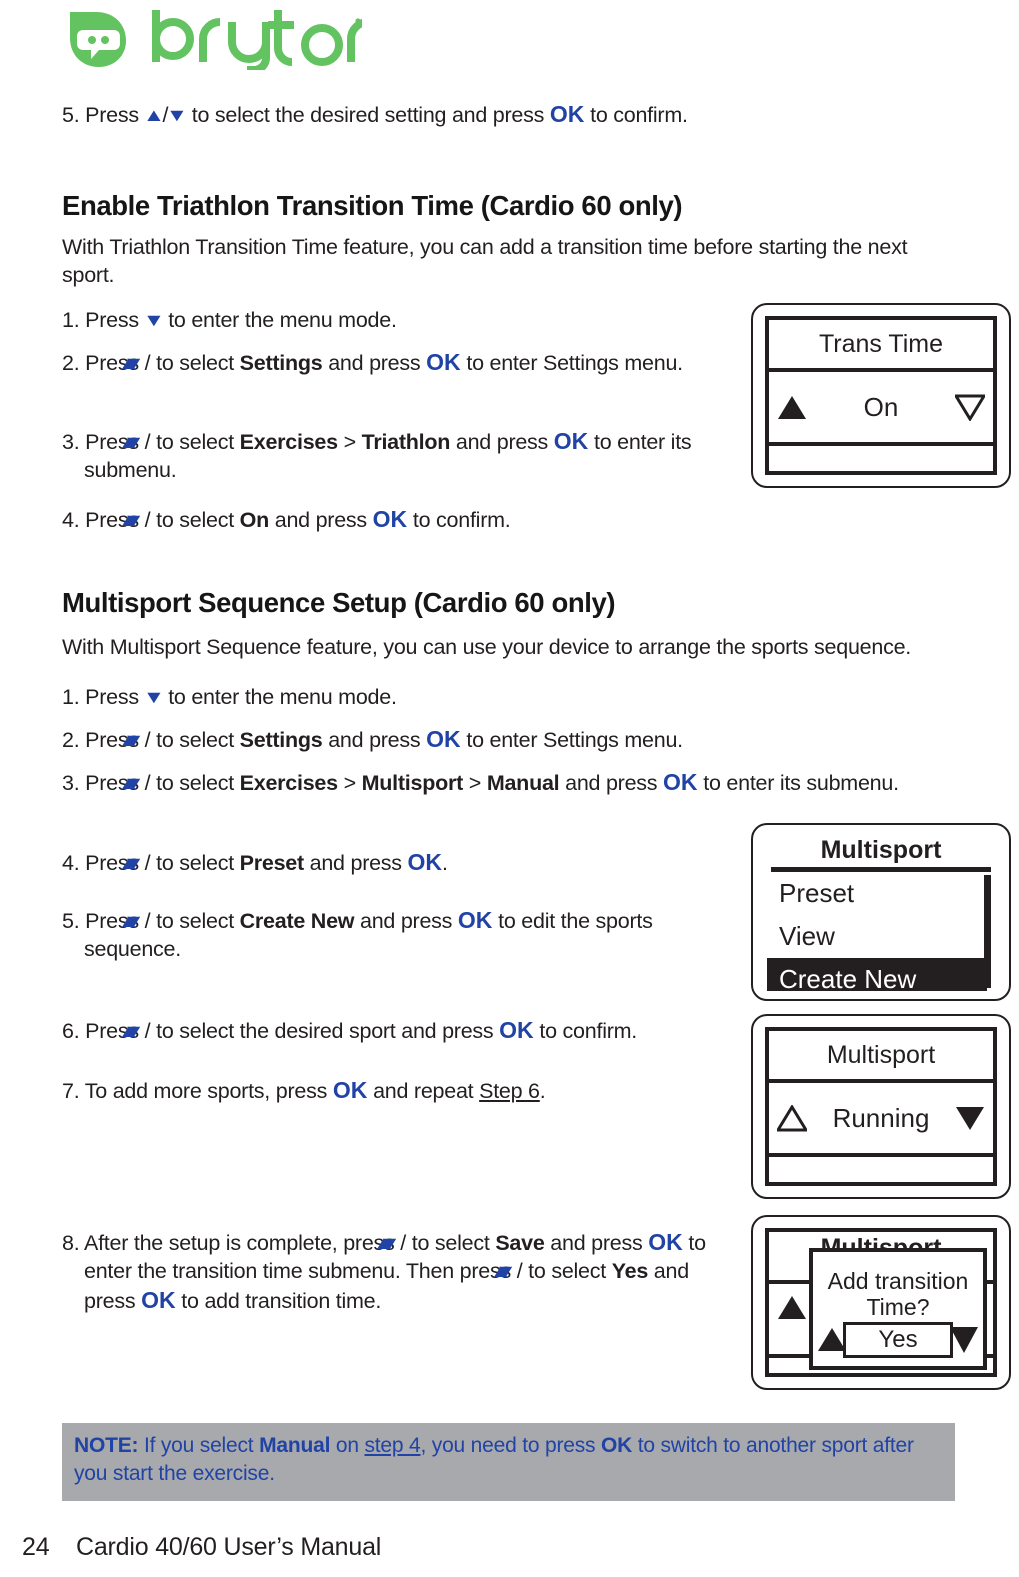  I want to click on step-lead: After the setup is complete, press, so click(239, 1243).